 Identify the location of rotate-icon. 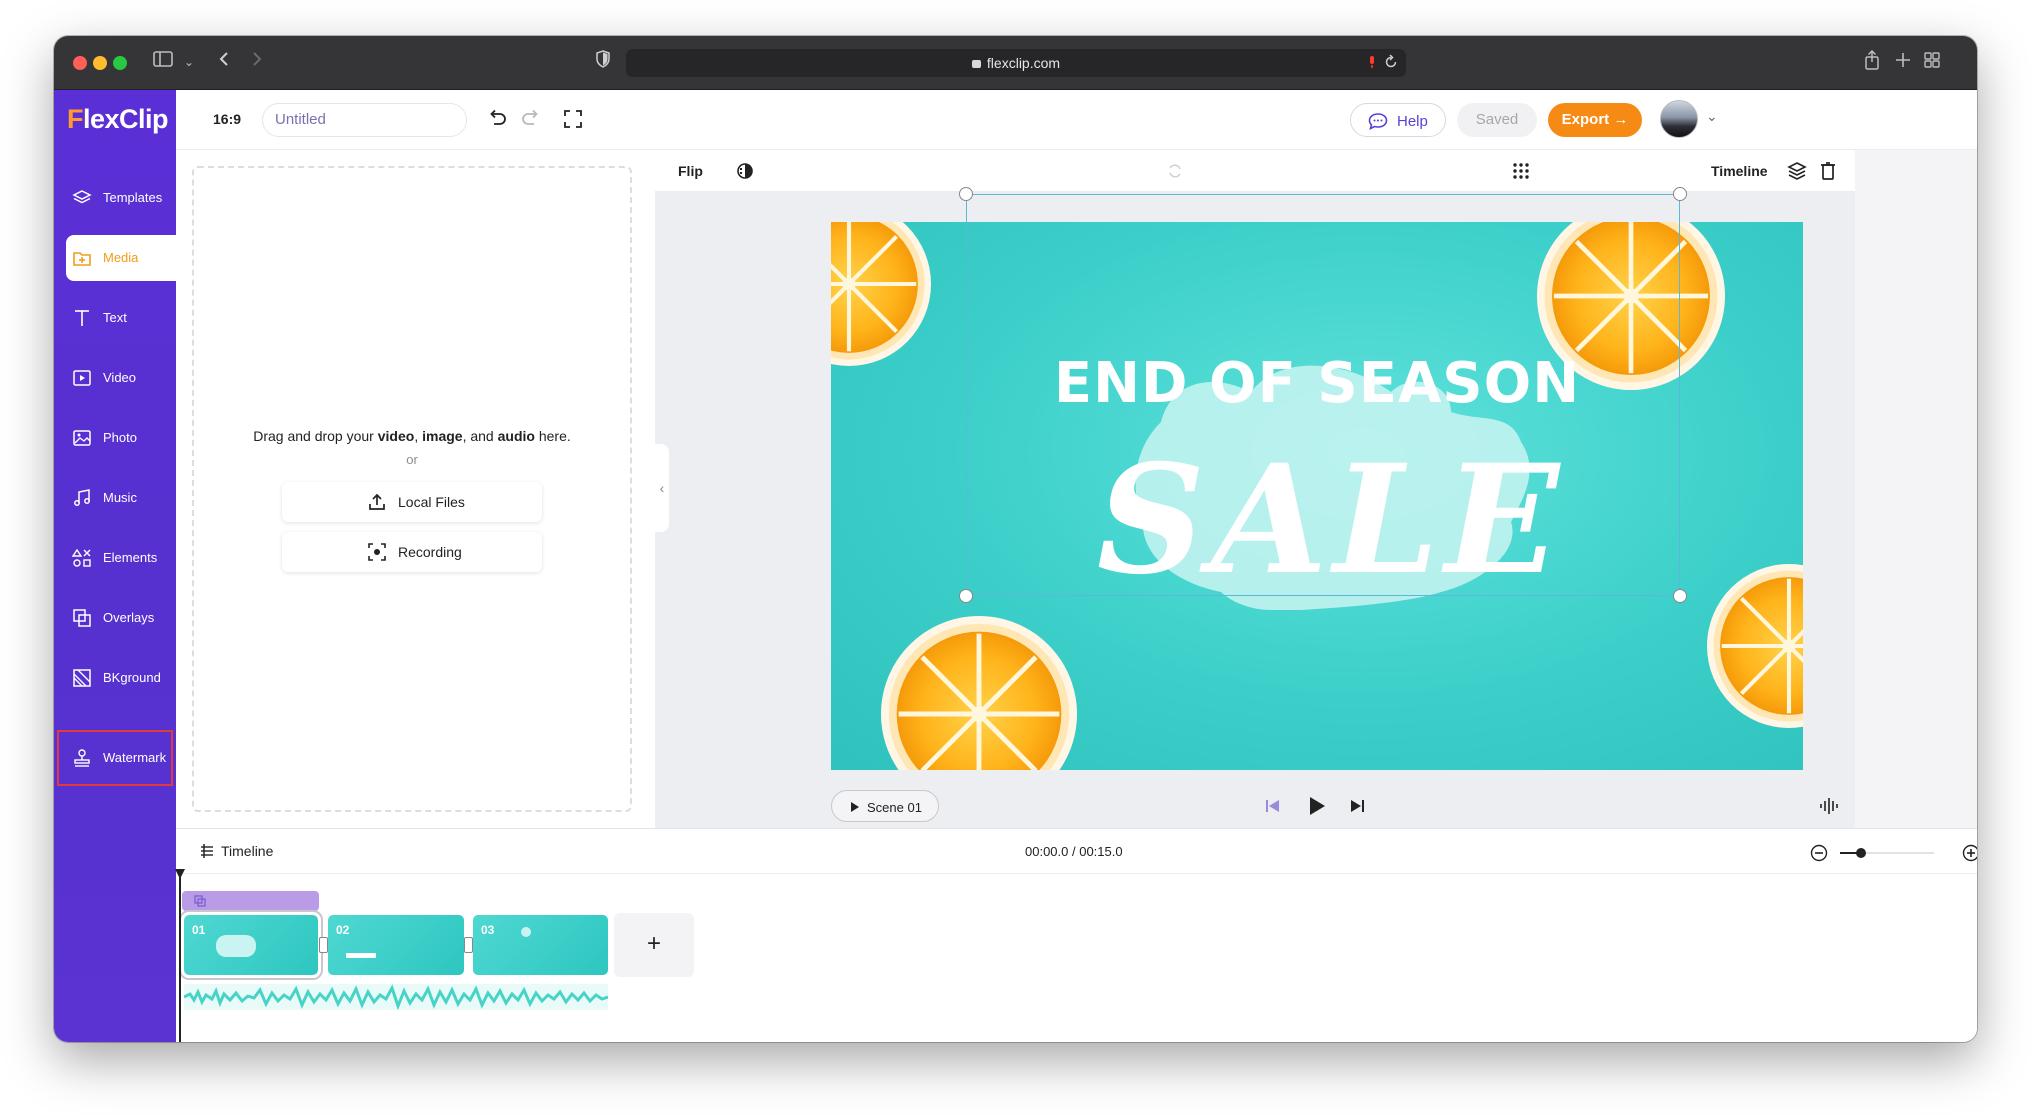
(1175, 171).